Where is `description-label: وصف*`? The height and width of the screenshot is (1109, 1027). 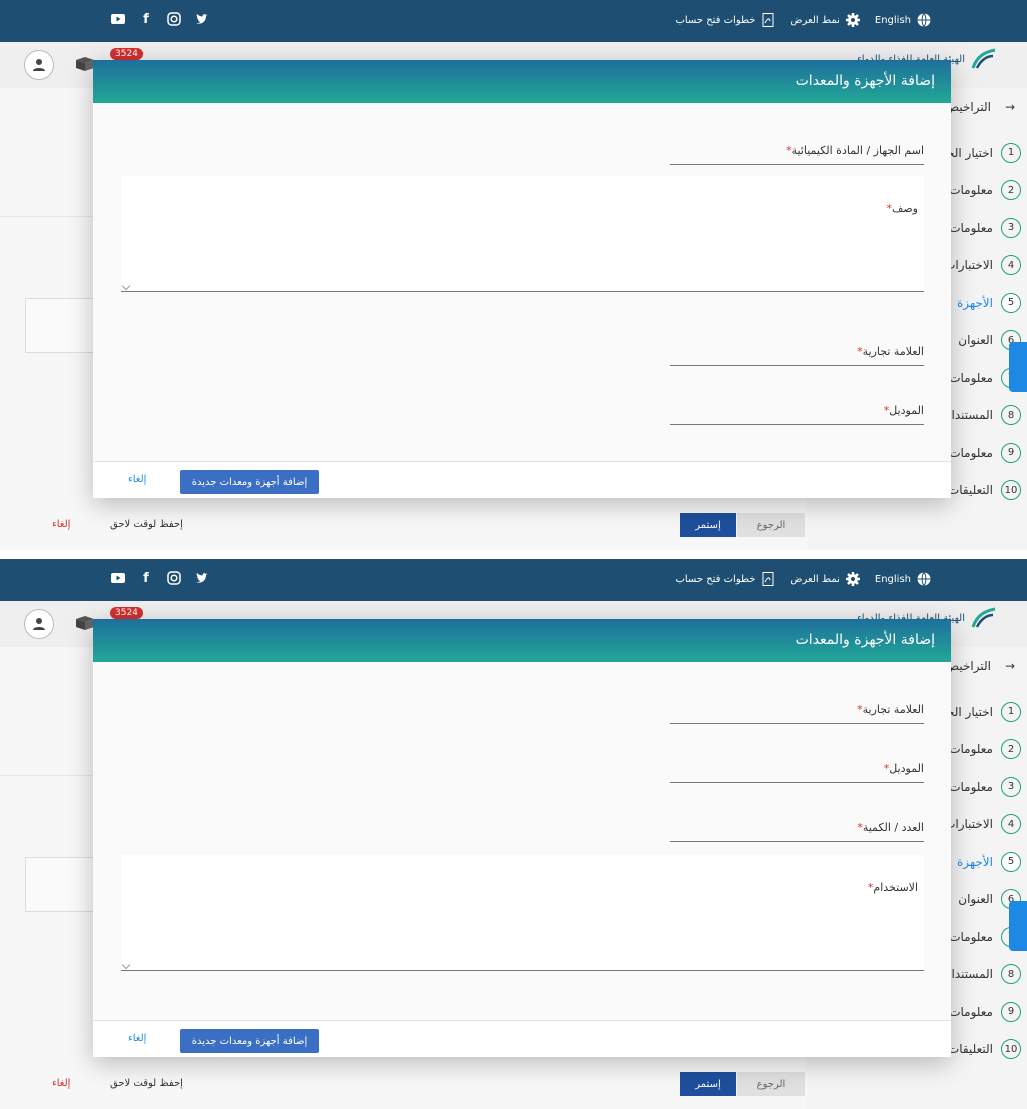
description-label: وصف* is located at coordinates (902, 208).